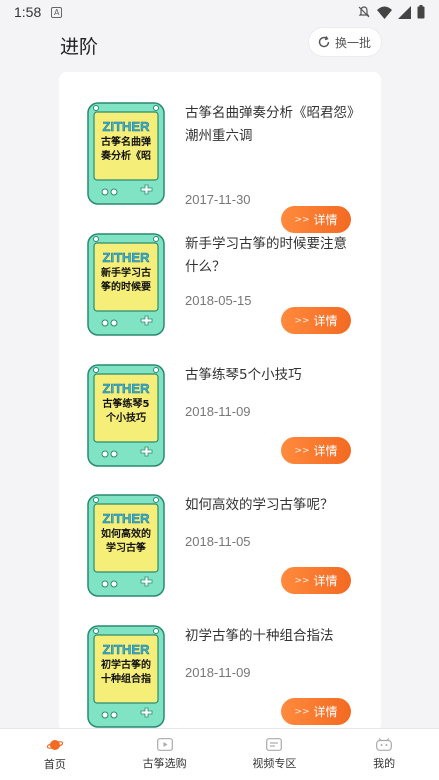  What do you see at coordinates (384, 763) in the screenshot?
I see `tab-label: 我的` at bounding box center [384, 763].